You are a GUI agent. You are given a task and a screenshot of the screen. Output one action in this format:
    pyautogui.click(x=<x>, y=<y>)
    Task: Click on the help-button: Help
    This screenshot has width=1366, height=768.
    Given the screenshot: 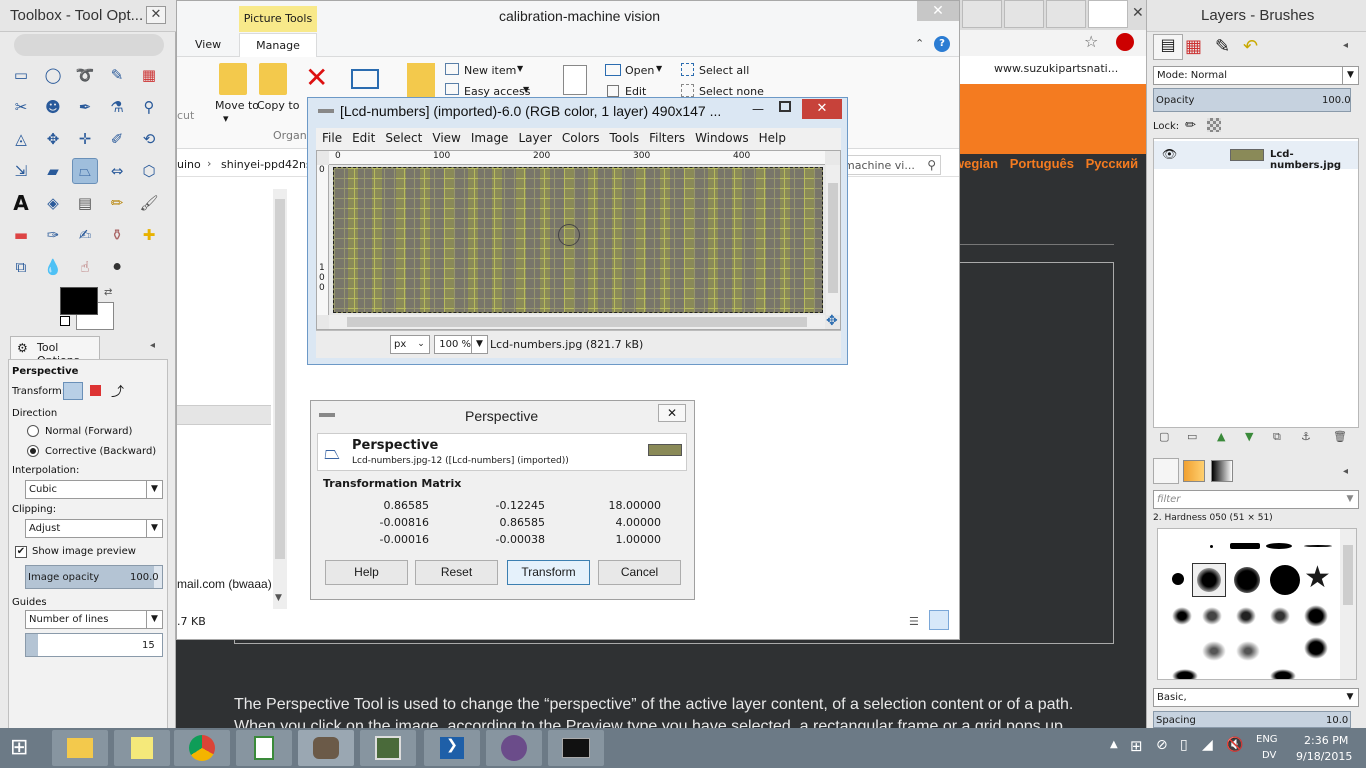 What is the action you would take?
    pyautogui.click(x=366, y=572)
    